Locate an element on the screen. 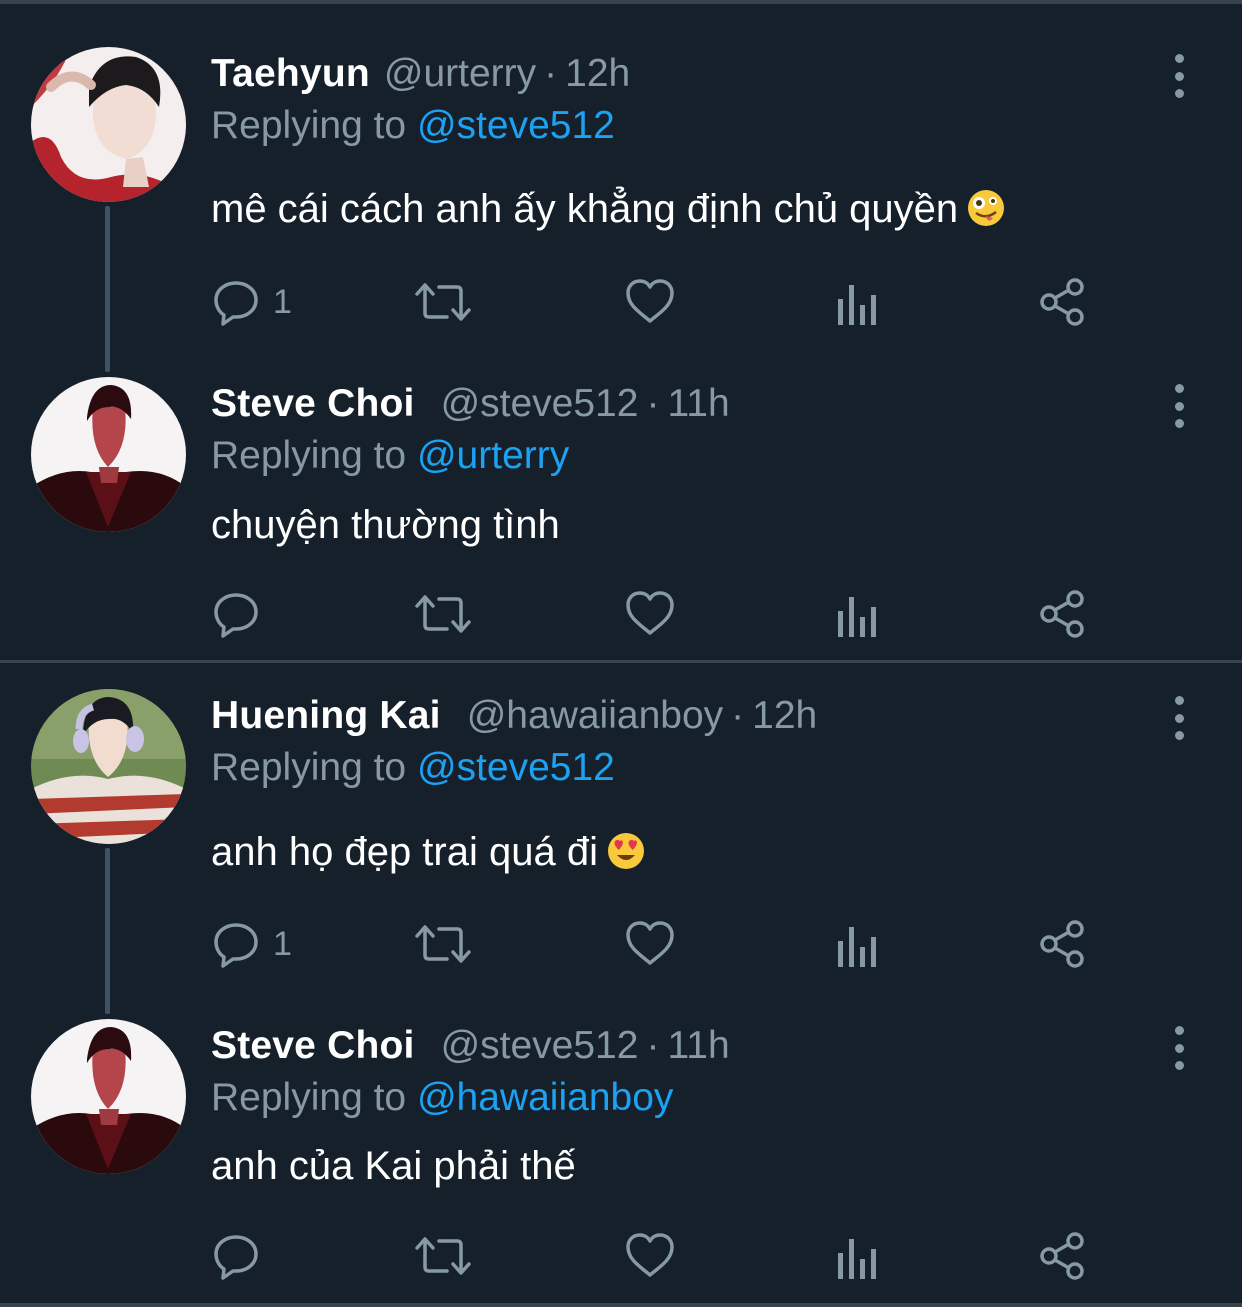 Image resolution: width=1242 pixels, height=1307 pixels. tweet-text: mê cái cách anh ấy khẳng định chủ quyền is located at coordinates (608, 209).